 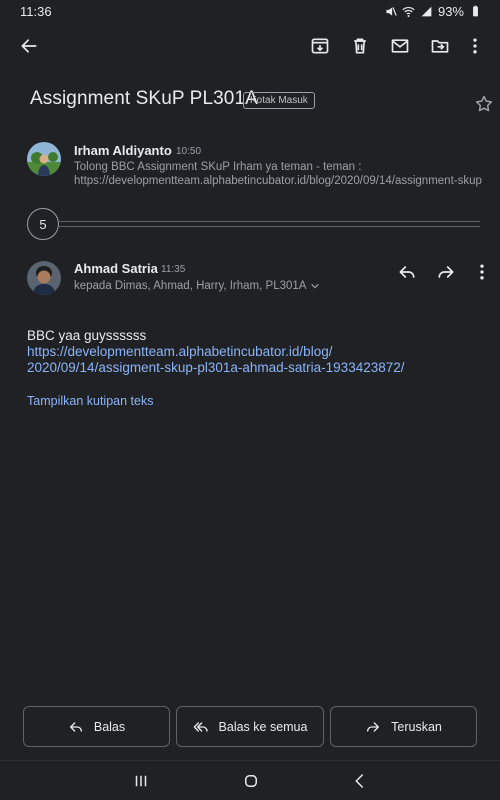 What do you see at coordinates (433, 11) in the screenshot?
I see `status-icons: 93%` at bounding box center [433, 11].